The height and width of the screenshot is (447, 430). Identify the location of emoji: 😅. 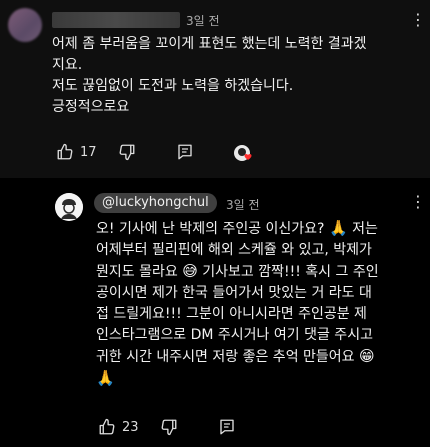
(190, 271).